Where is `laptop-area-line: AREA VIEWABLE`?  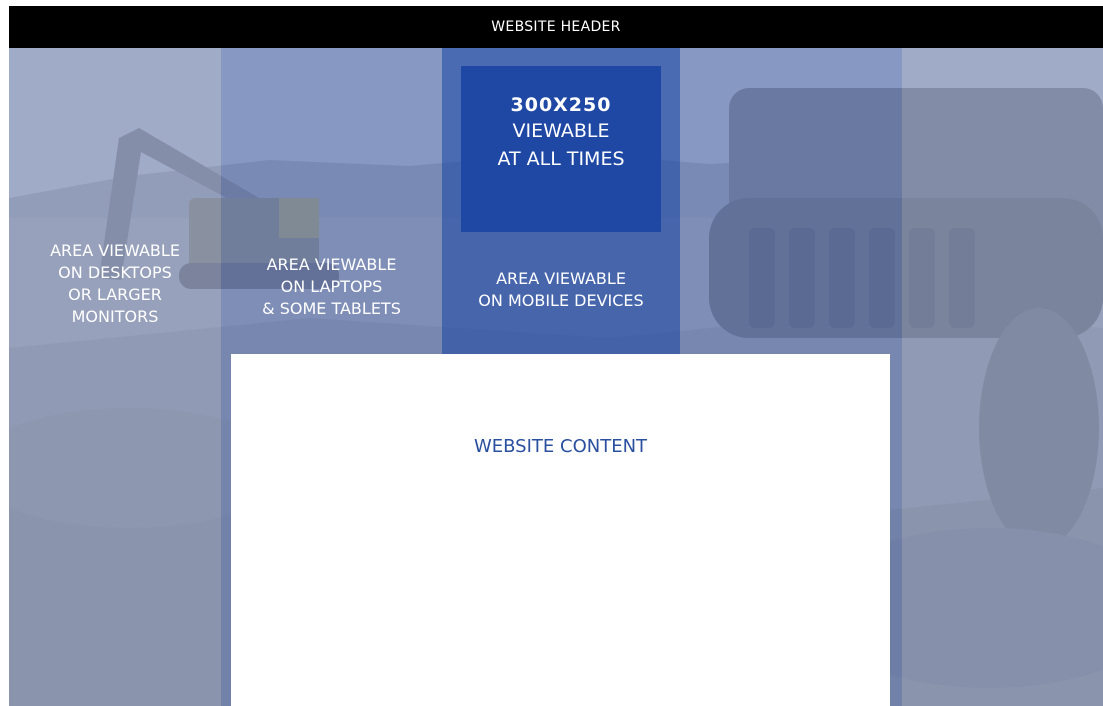
laptop-area-line: AREA VIEWABLE is located at coordinates (331, 264).